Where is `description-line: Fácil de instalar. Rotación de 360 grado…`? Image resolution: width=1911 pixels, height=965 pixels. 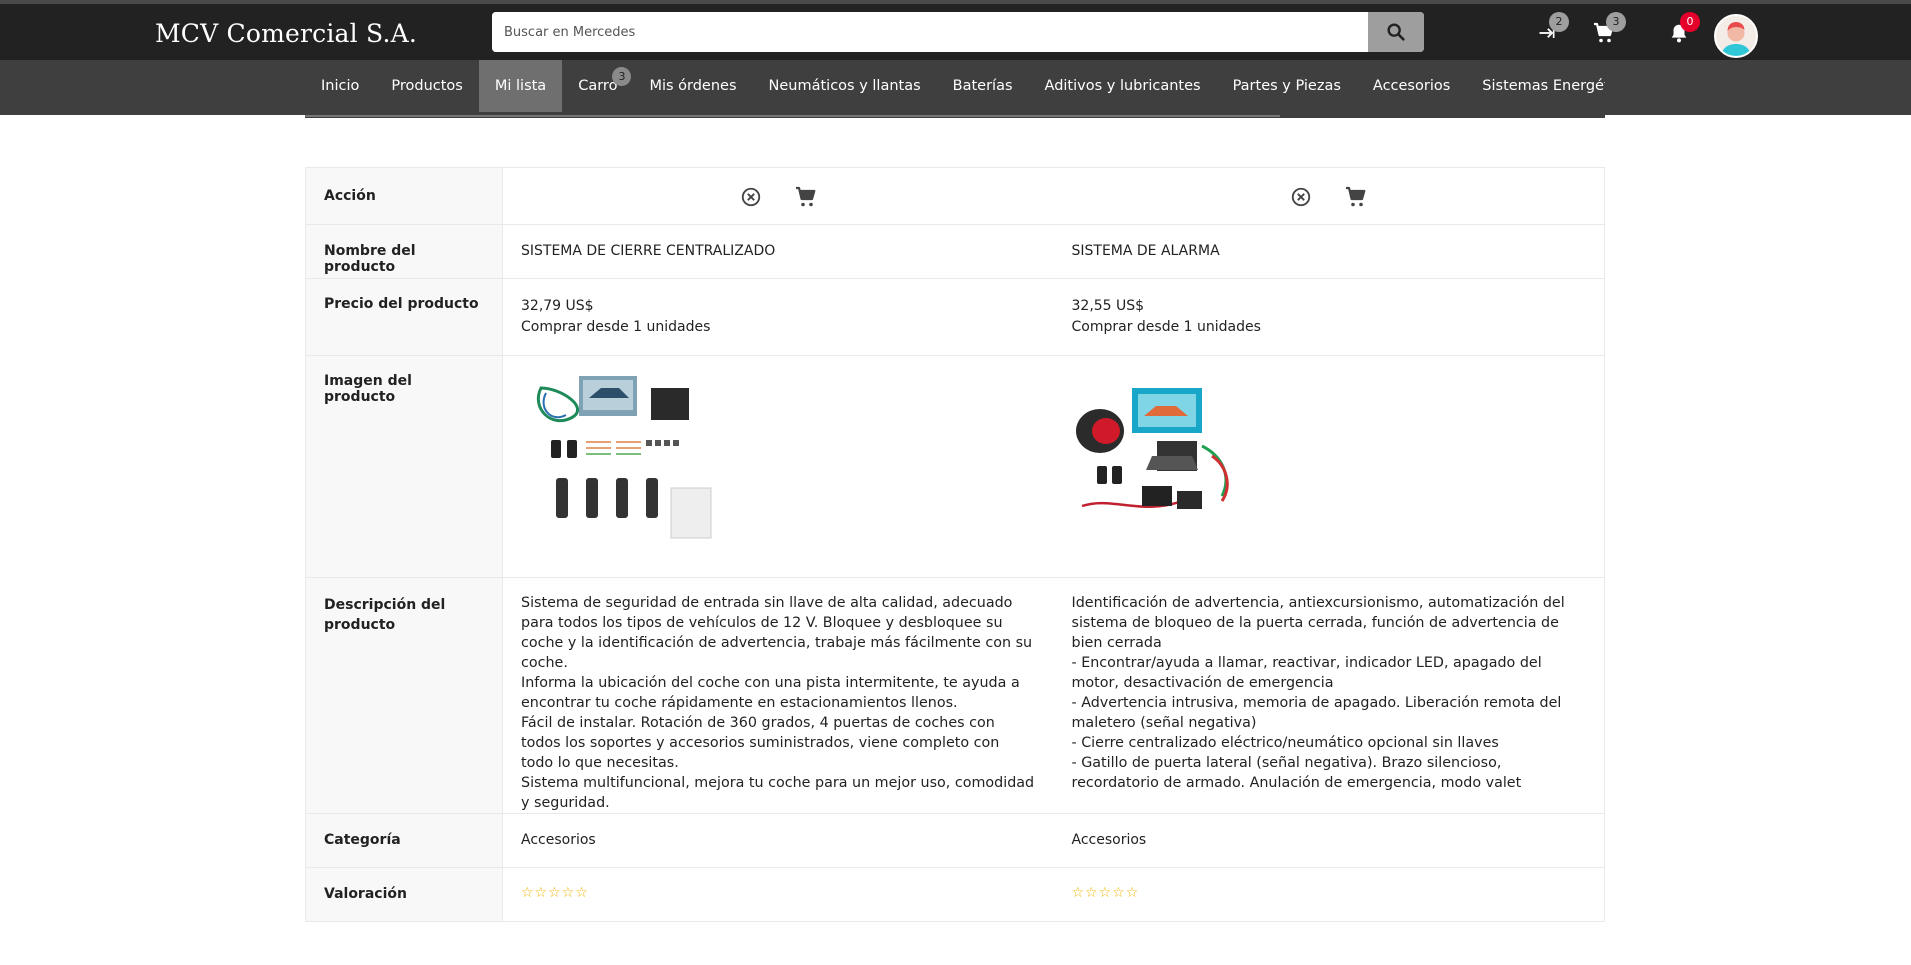 description-line: Fácil de instalar. Rotación de 360 grado… is located at coordinates (760, 743).